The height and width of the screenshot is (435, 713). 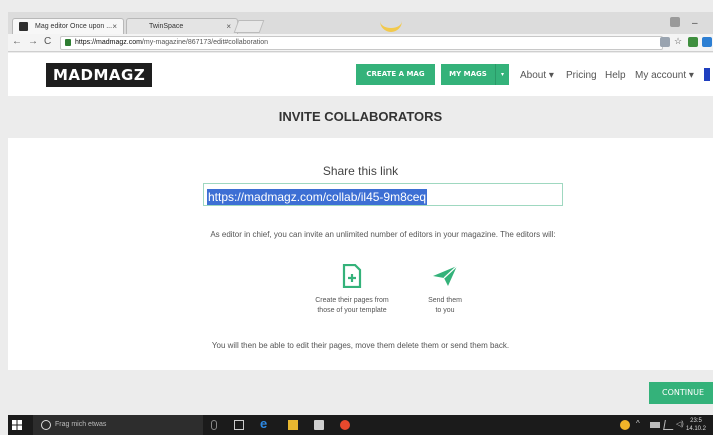 What do you see at coordinates (345, 425) in the screenshot?
I see `chrome-icon` at bounding box center [345, 425].